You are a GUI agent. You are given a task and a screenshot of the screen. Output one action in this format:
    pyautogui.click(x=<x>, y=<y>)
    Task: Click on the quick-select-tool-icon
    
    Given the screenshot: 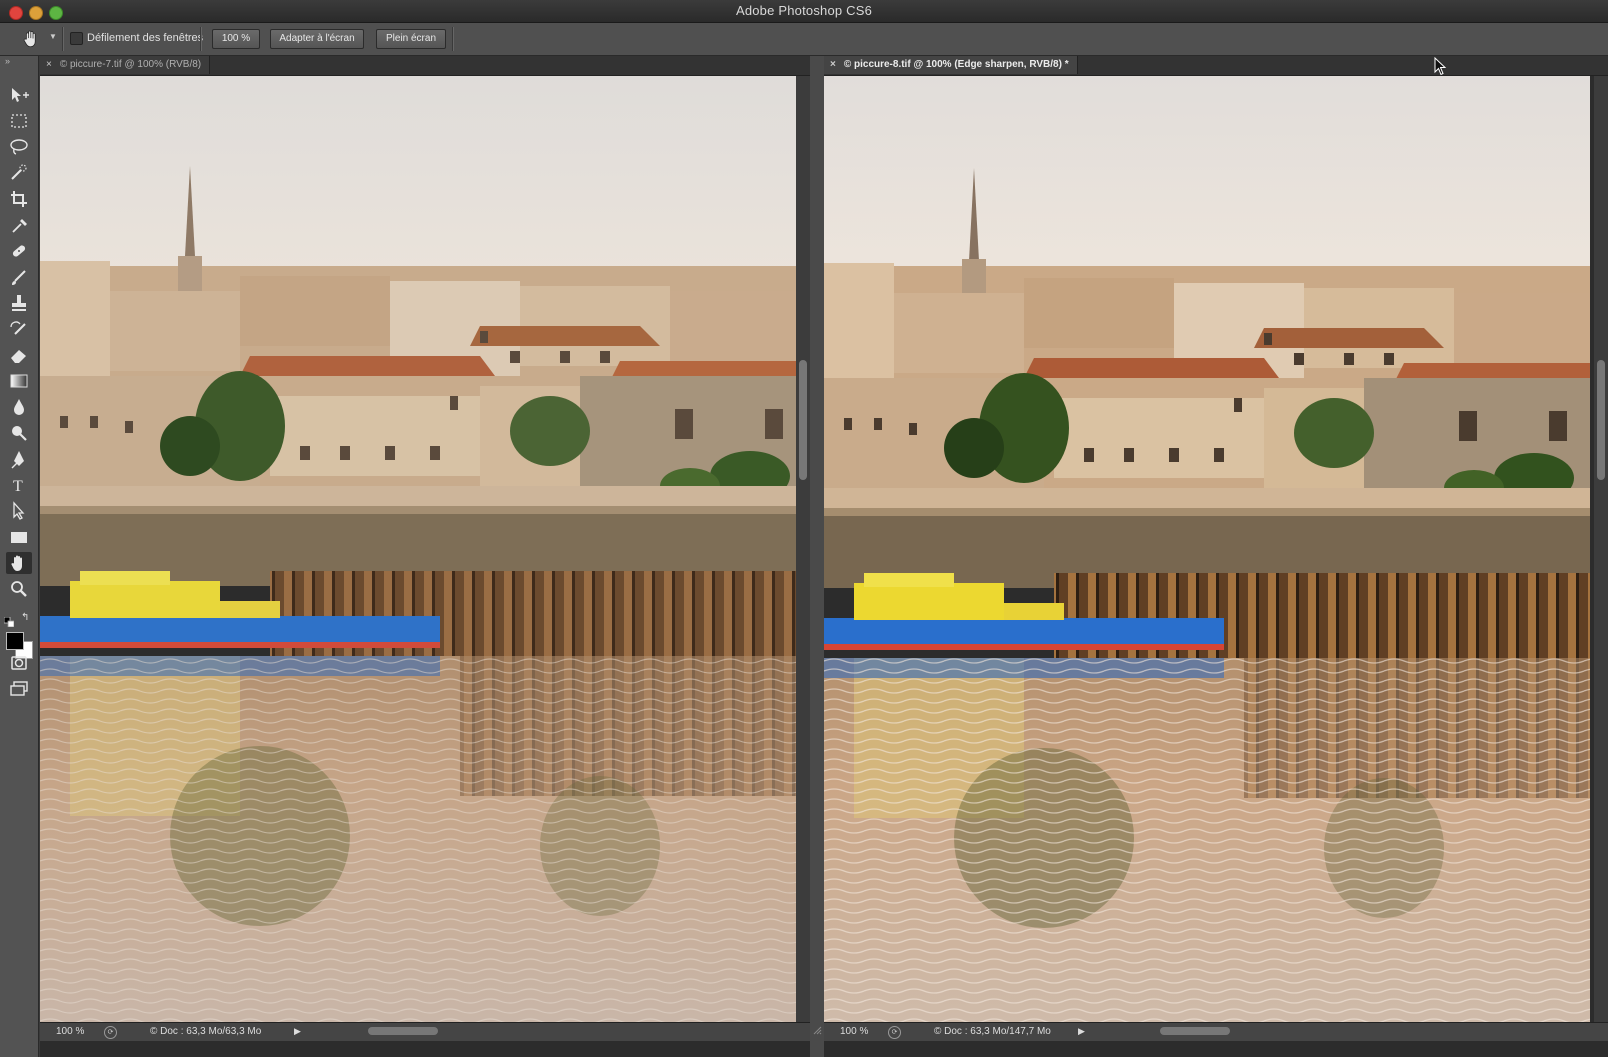 What is the action you would take?
    pyautogui.click(x=19, y=173)
    